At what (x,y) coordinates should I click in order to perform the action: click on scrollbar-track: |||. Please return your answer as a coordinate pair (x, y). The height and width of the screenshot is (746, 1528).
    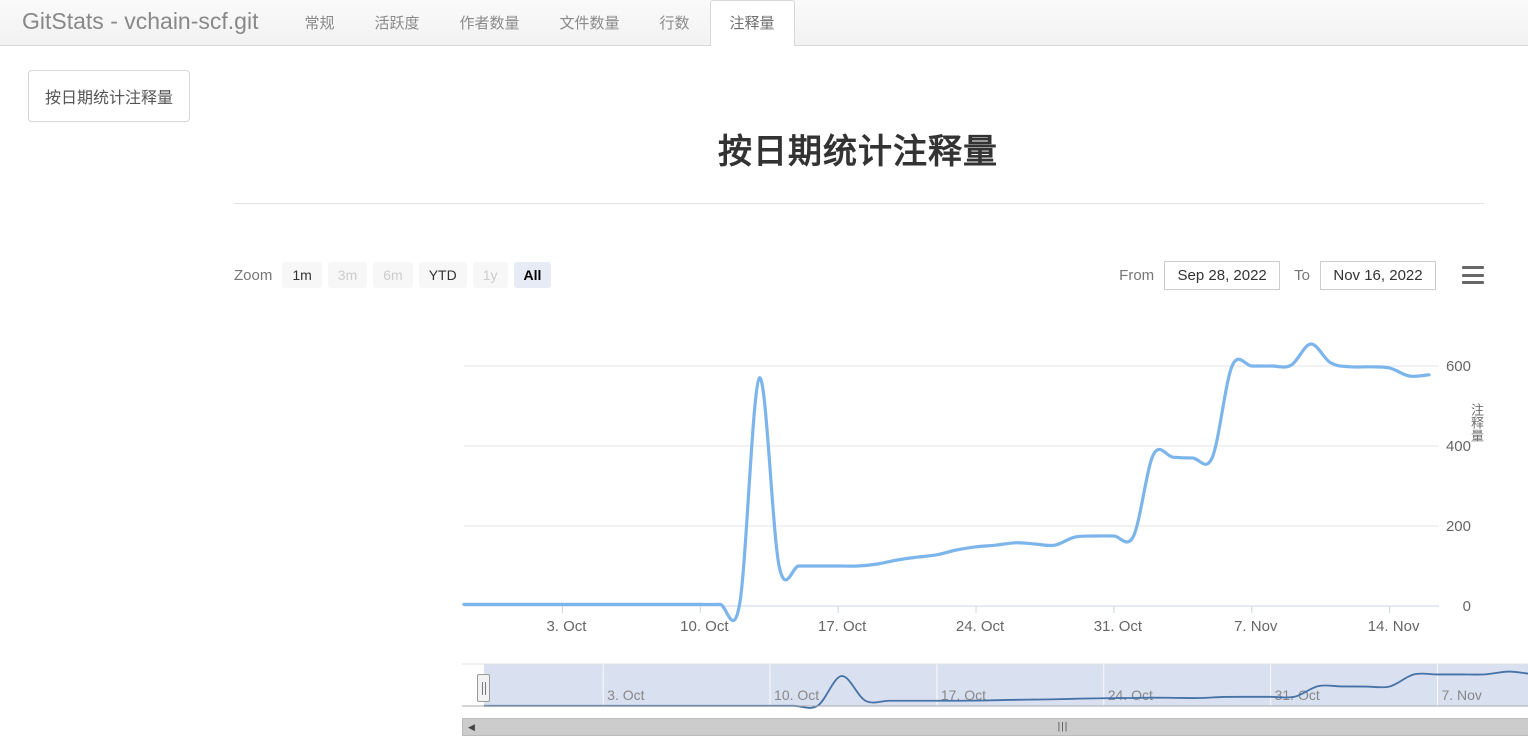
    Looking at the image, I should click on (1004, 727).